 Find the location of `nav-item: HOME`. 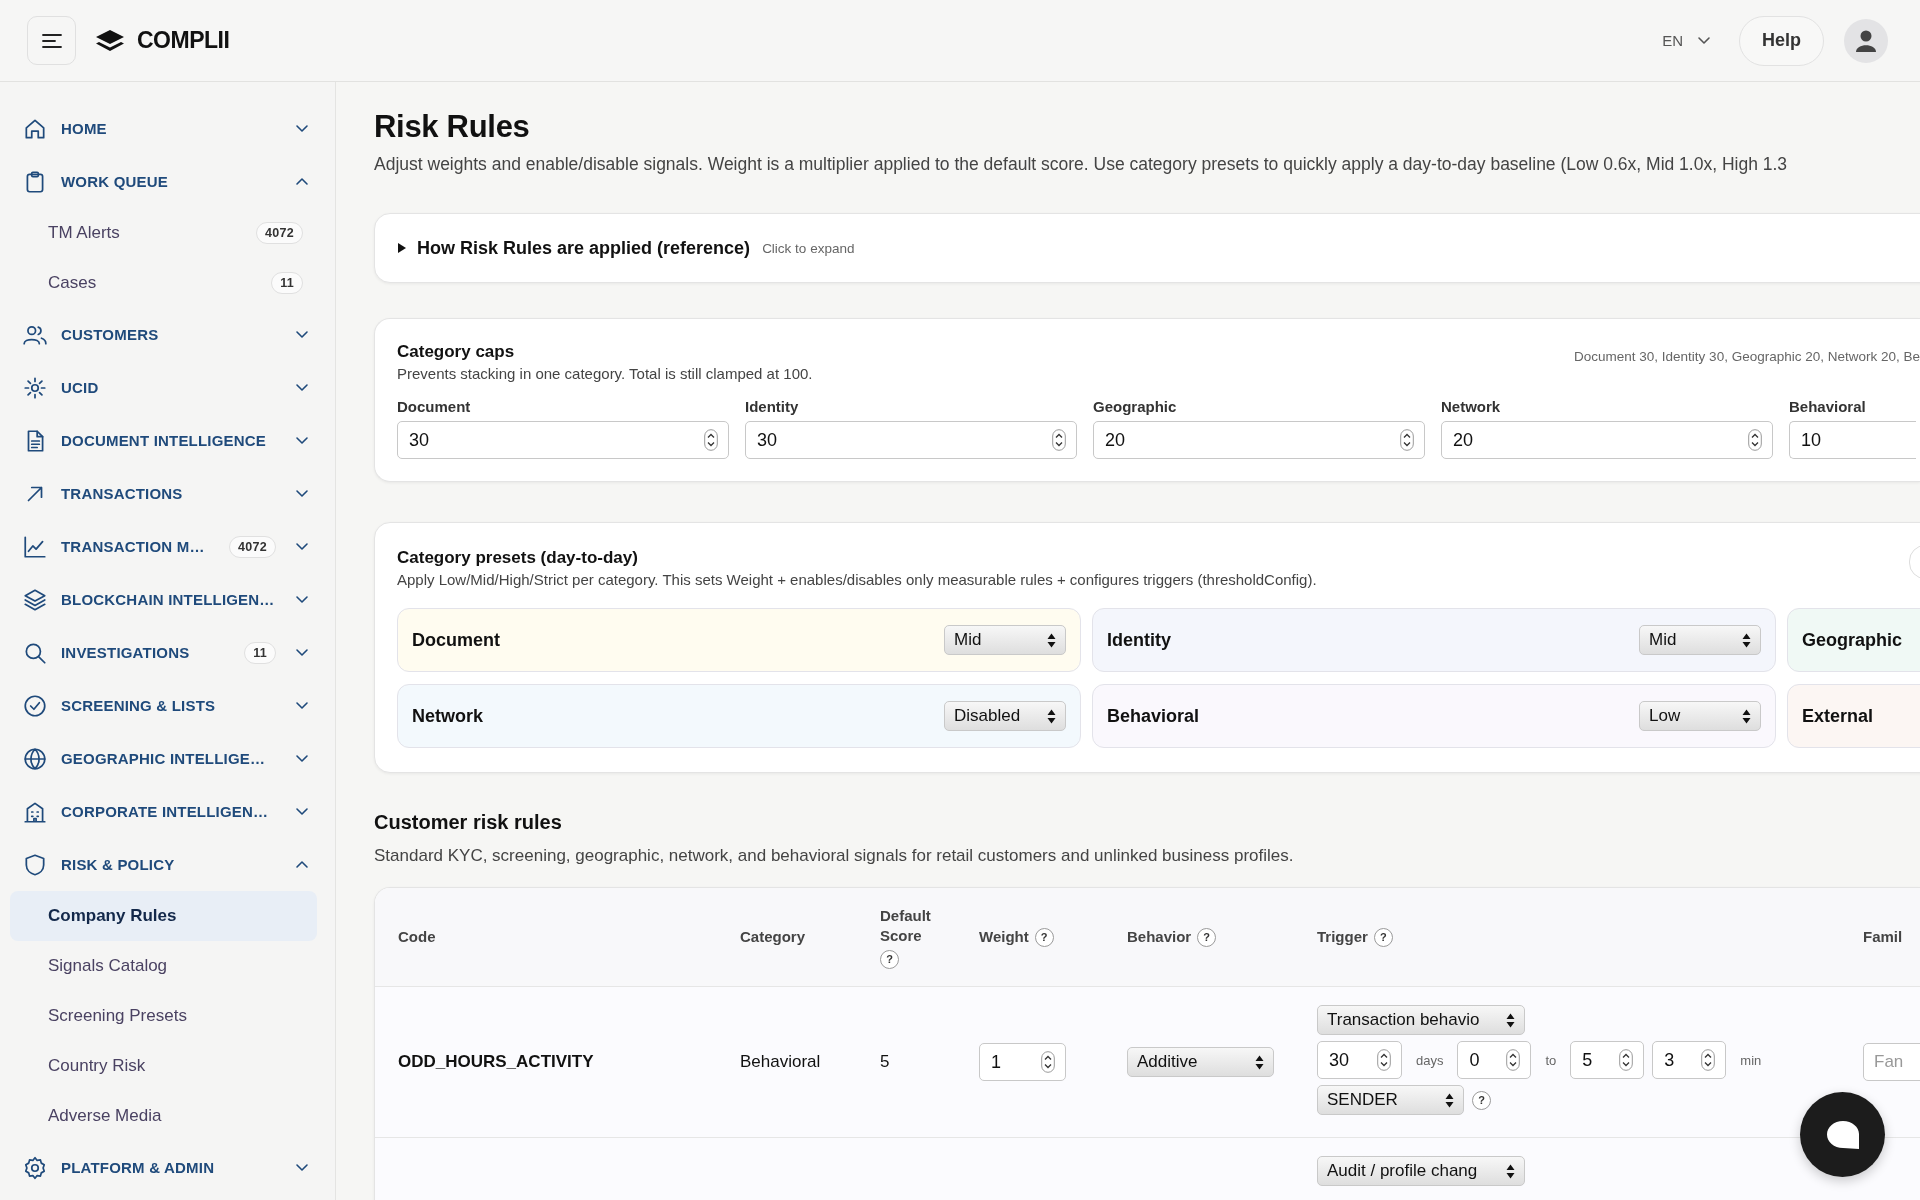

nav-item: HOME is located at coordinates (167, 128).